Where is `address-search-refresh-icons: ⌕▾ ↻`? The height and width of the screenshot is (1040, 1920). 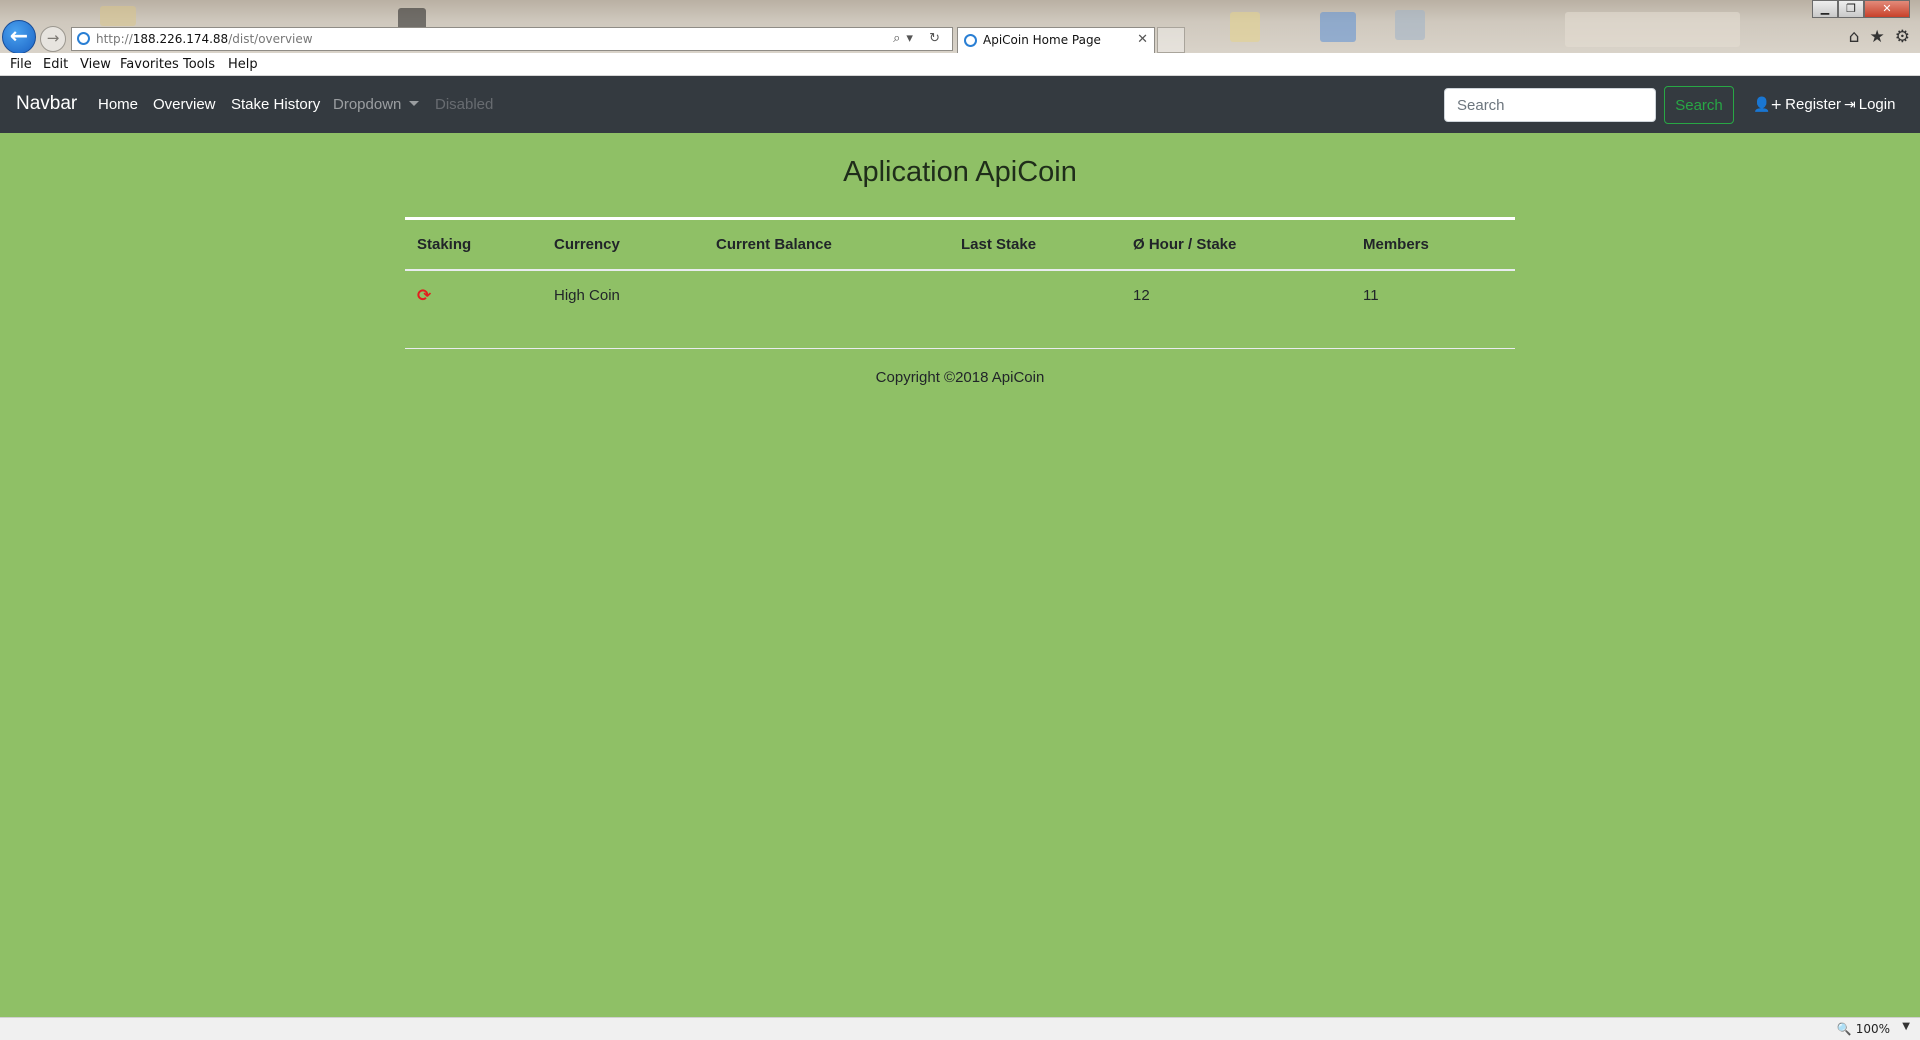 address-search-refresh-icons: ⌕▾ ↻ is located at coordinates (919, 39).